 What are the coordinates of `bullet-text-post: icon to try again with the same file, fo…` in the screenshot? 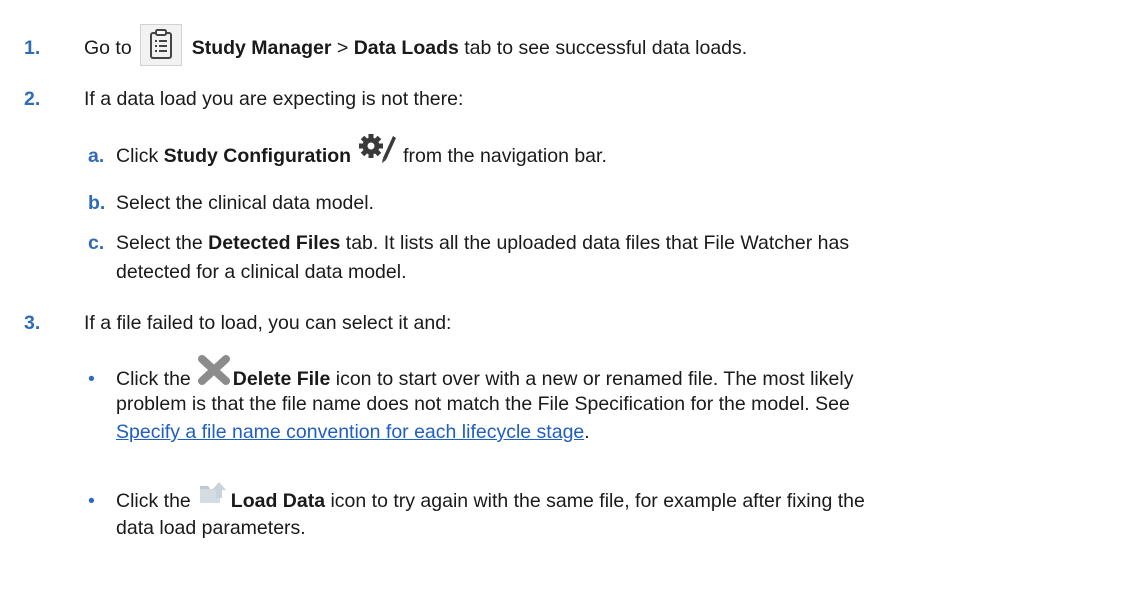 It's located at (597, 500).